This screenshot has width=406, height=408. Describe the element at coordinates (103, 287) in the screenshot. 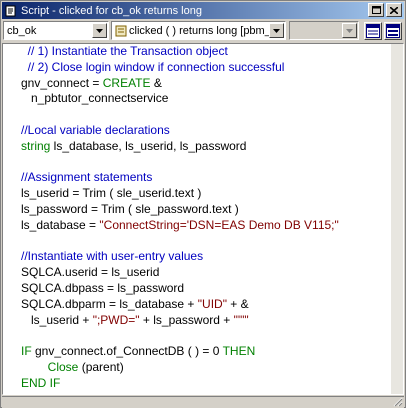

I see `code-token: SQLCA.dbpass = ls_password` at that location.